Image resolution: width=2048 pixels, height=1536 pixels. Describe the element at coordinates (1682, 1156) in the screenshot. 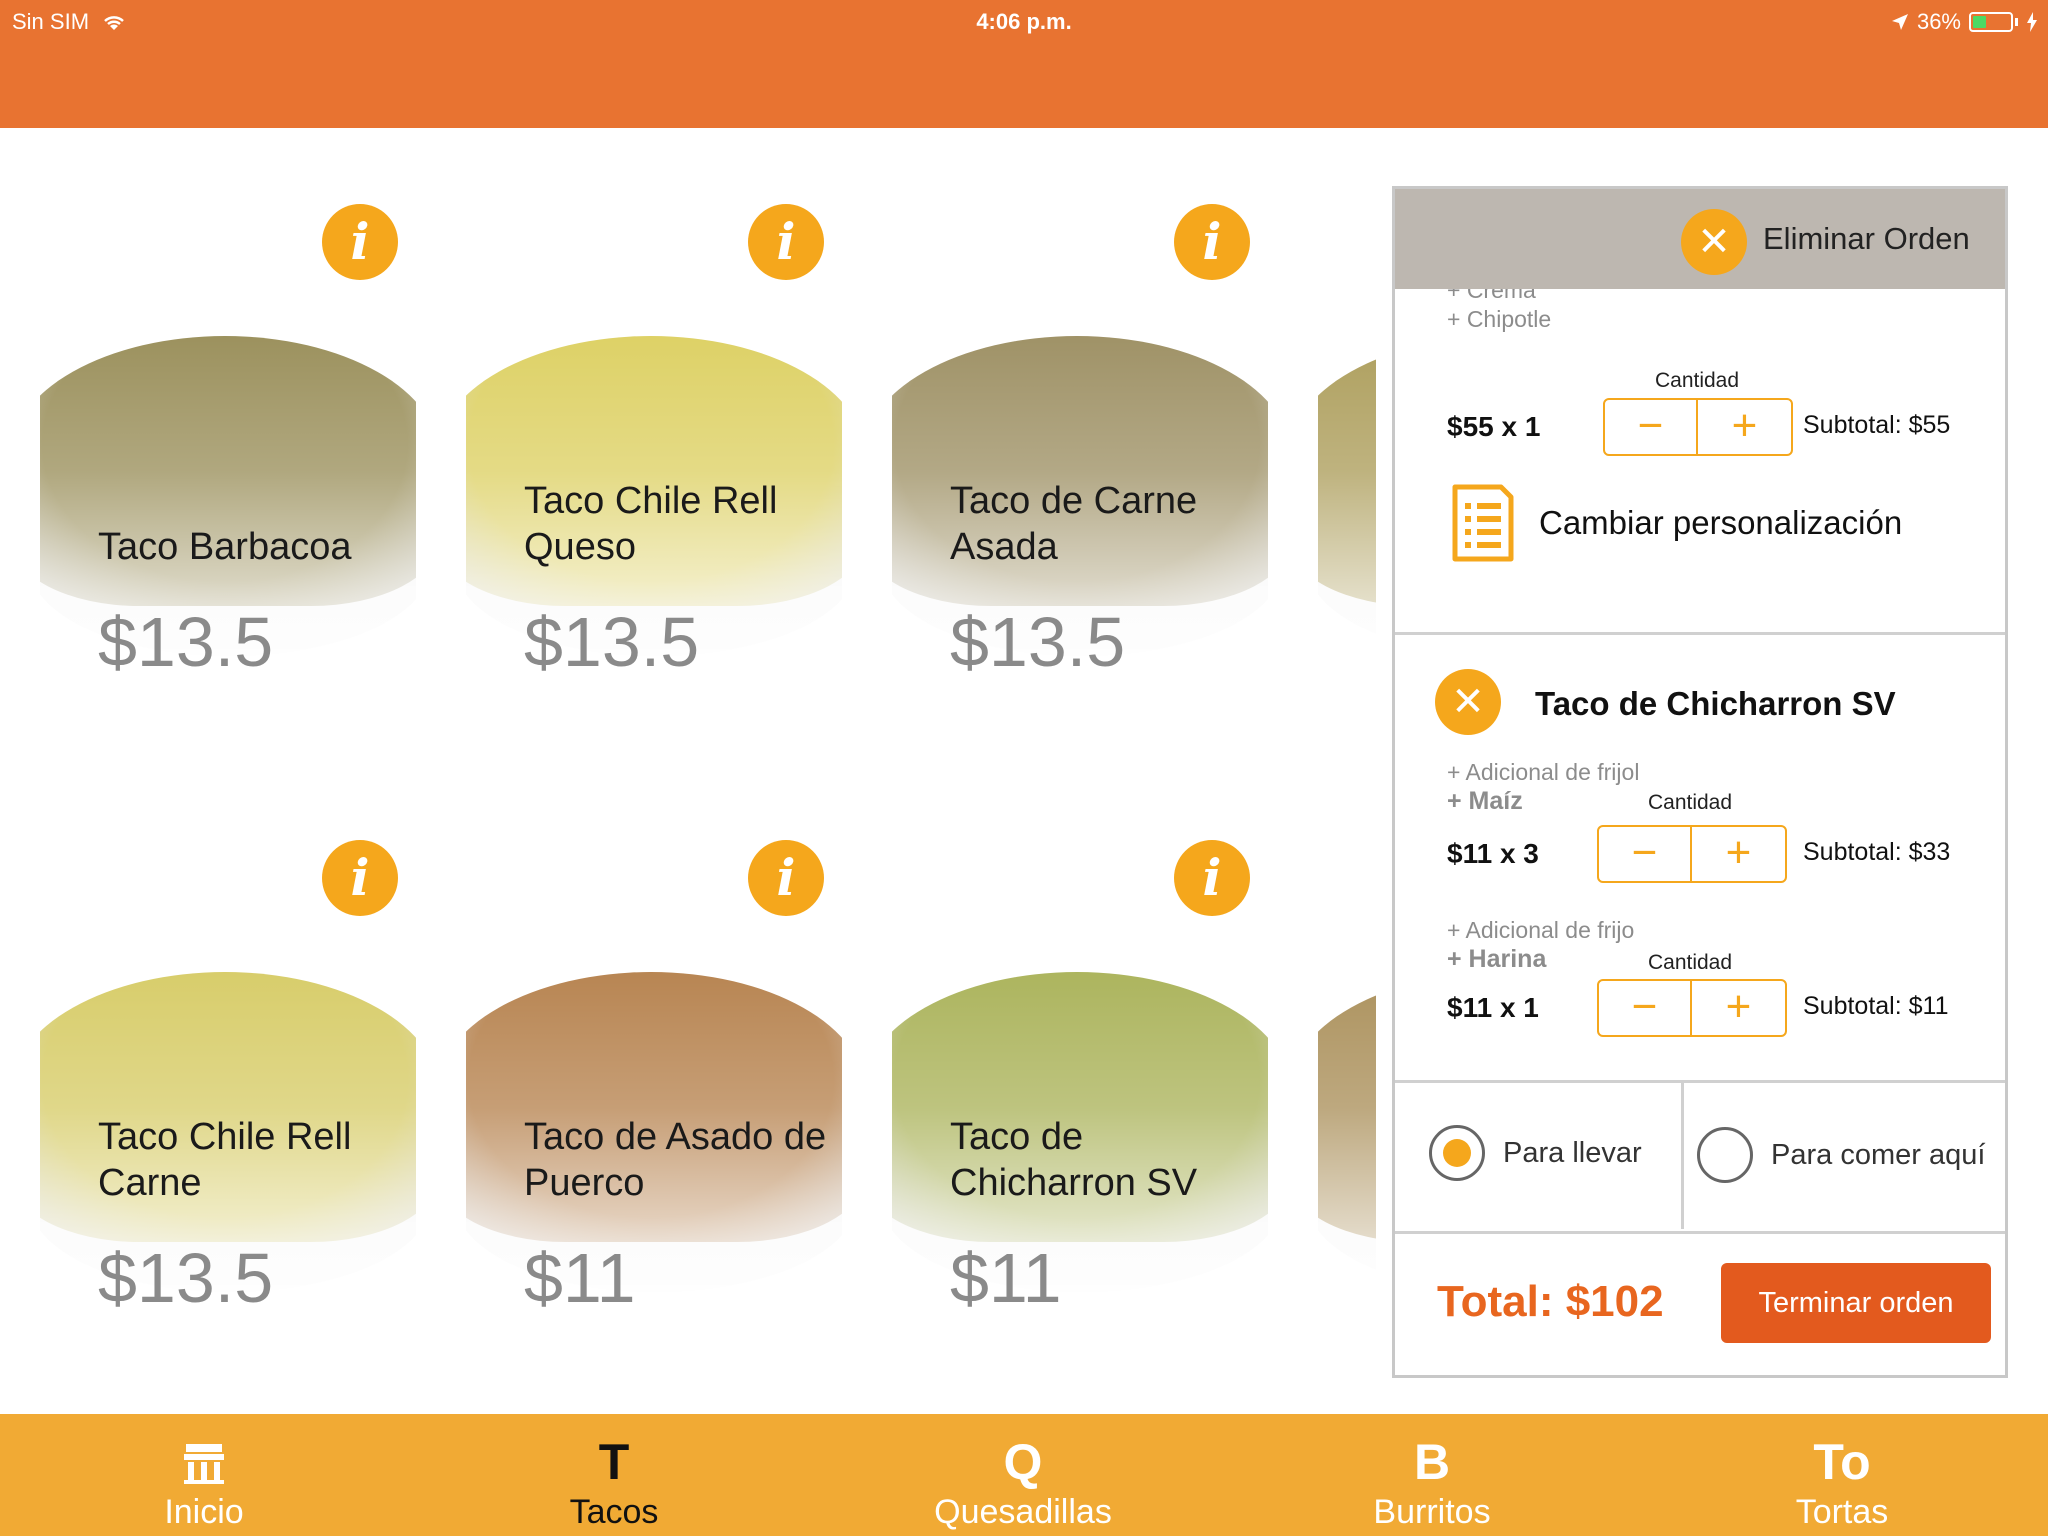

I see `order-type-separator` at that location.